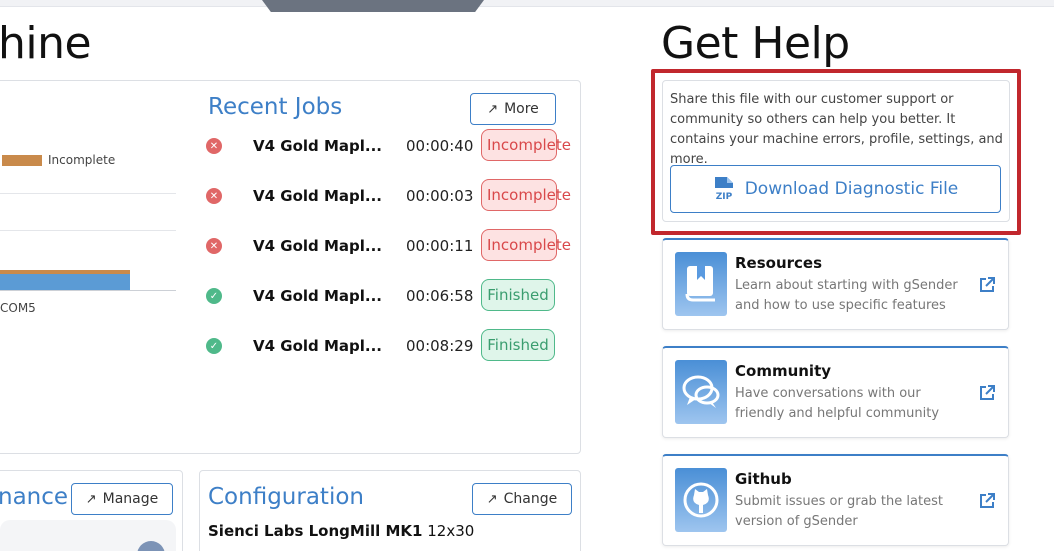 This screenshot has width=1054, height=551. I want to click on job-row: ✕ V4 Gold Mapl... 00:00:03 Incomplete, so click(391, 196).